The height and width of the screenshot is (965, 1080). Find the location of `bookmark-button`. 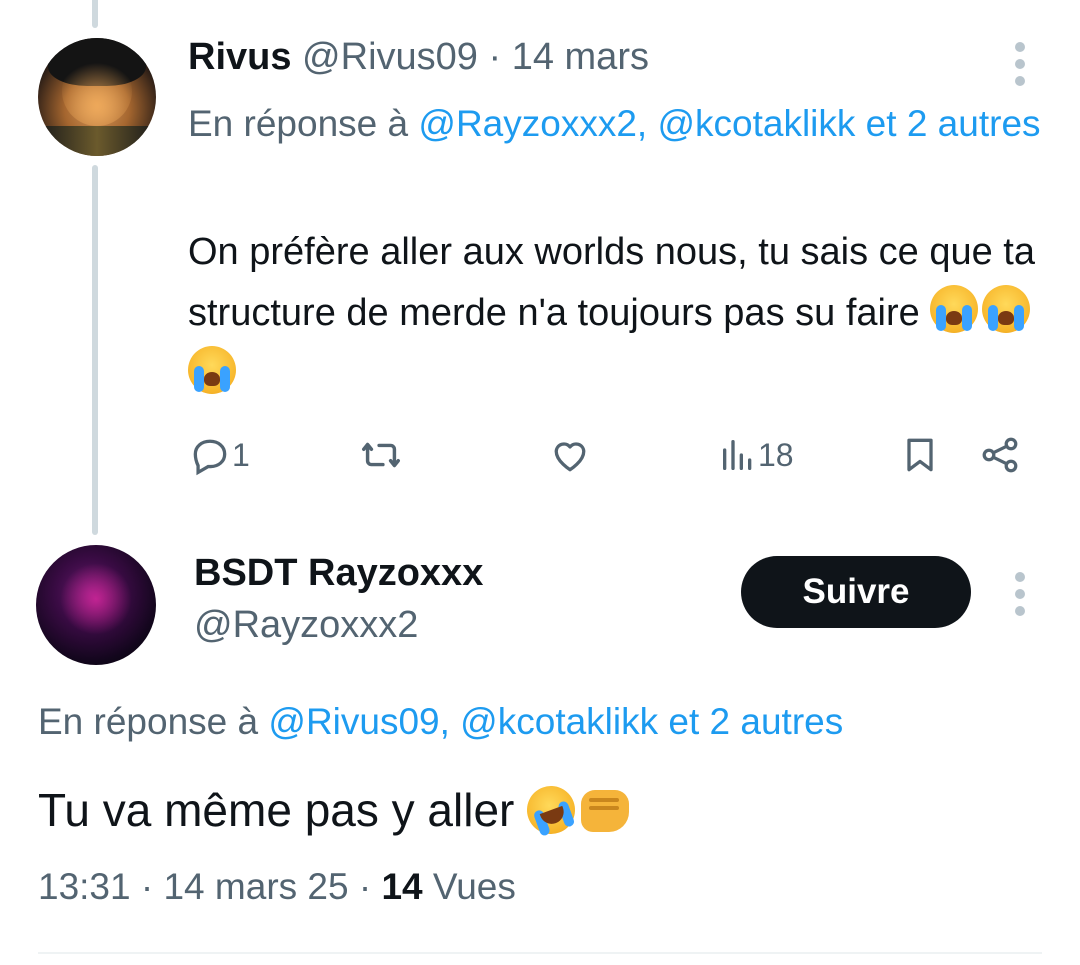

bookmark-button is located at coordinates (920, 455).